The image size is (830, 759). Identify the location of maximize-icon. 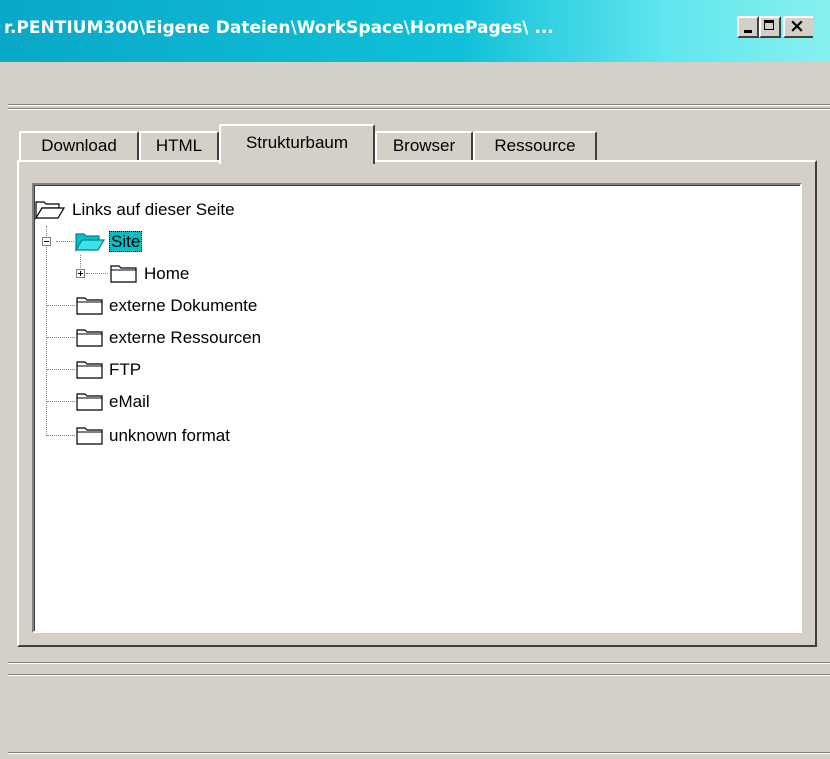
(769, 25).